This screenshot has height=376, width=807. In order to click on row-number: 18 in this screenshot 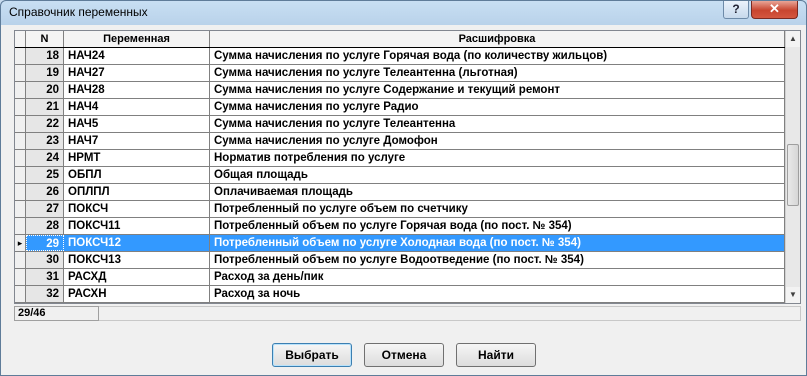, I will do `click(45, 56)`.